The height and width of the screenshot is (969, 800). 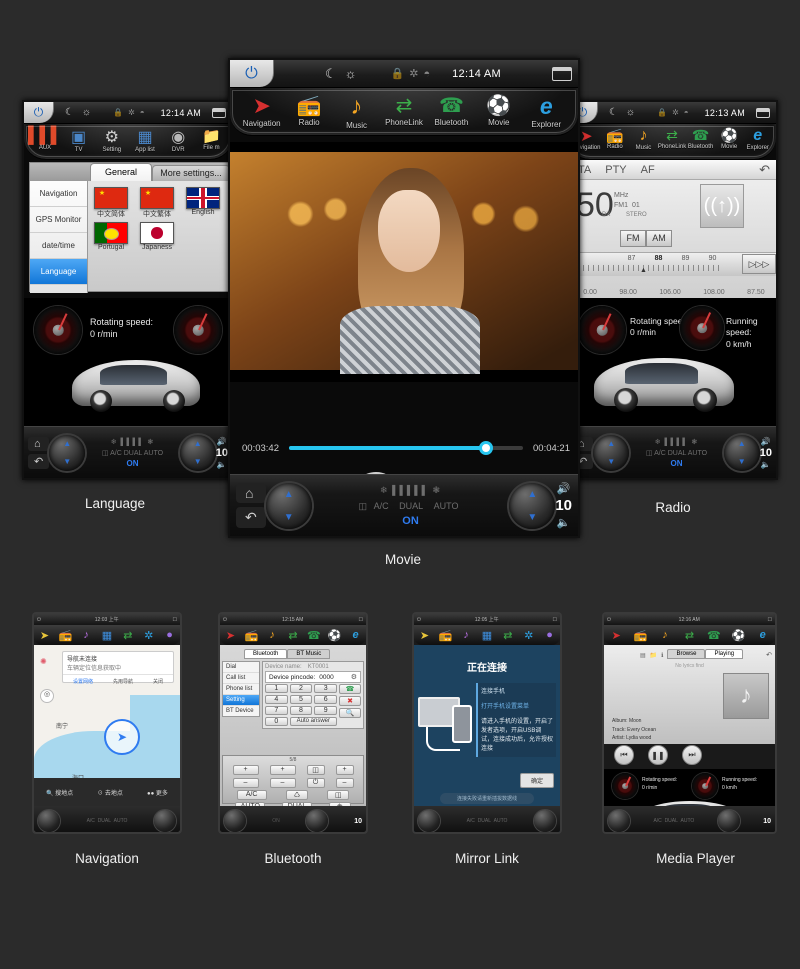 I want to click on preset-item: 106.00, so click(x=669, y=292).